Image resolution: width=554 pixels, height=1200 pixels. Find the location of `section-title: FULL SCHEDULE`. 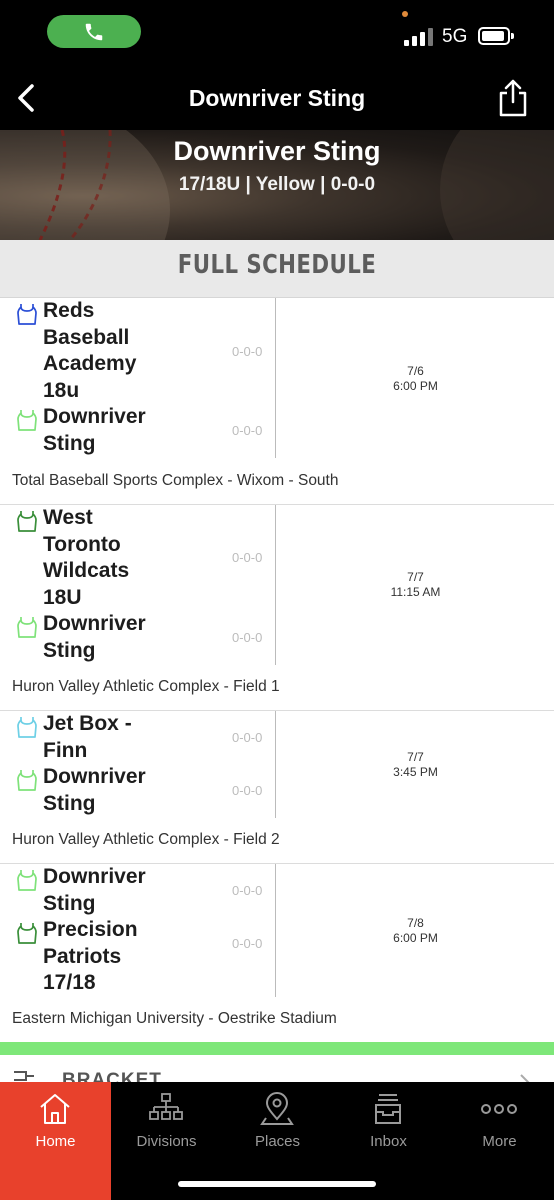

section-title: FULL SCHEDULE is located at coordinates (277, 265).